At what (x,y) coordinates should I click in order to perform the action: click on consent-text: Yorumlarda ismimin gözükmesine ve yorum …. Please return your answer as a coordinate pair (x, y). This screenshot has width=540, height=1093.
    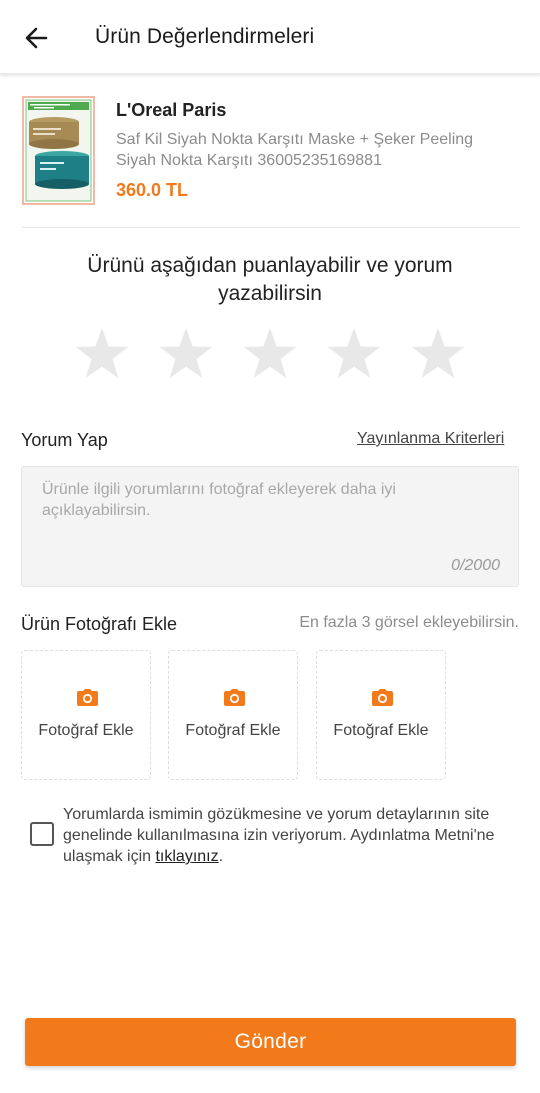
    Looking at the image, I should click on (288, 835).